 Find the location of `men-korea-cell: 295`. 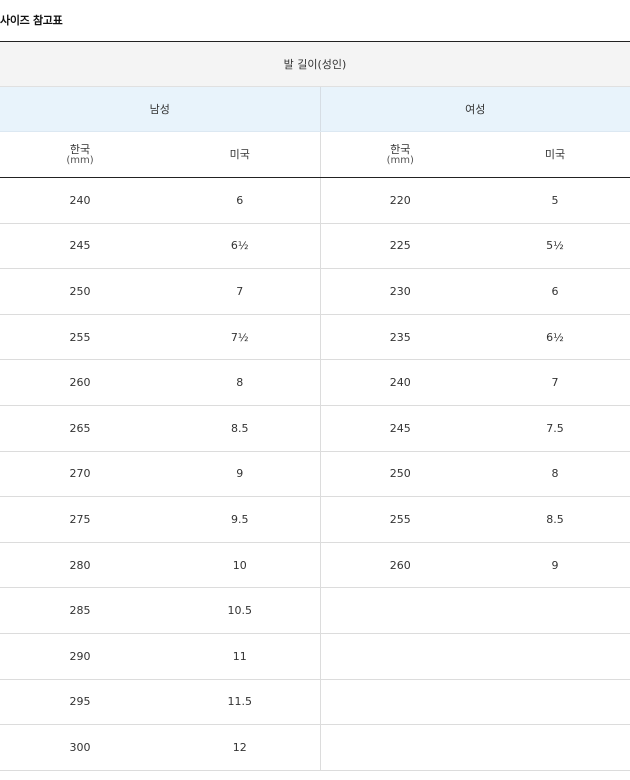

men-korea-cell: 295 is located at coordinates (80, 702).